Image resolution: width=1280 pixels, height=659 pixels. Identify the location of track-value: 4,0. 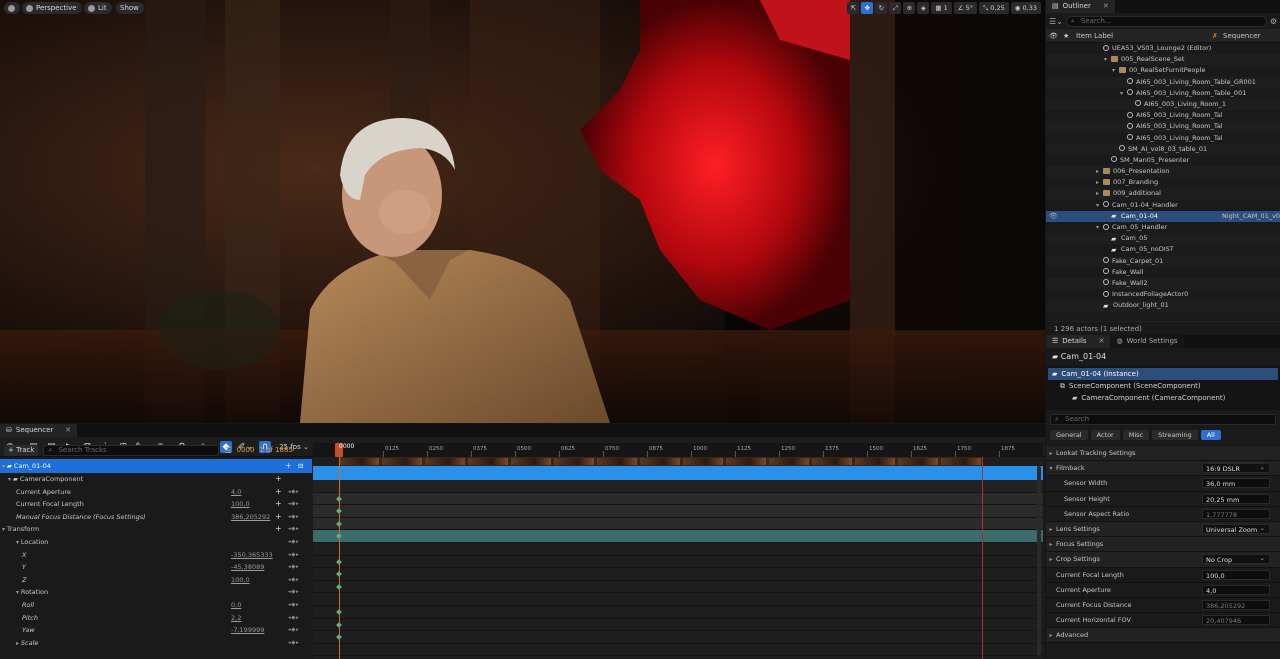
(236, 492).